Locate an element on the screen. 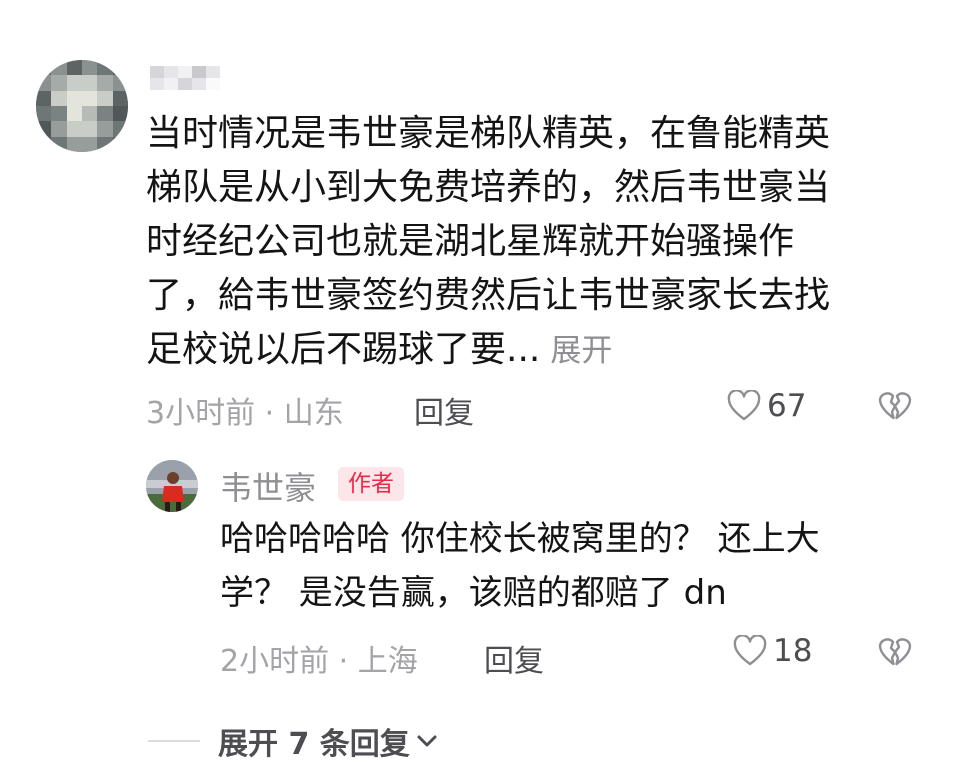 This screenshot has width=958, height=763. reply-time: 2小时前 is located at coordinates (275, 661).